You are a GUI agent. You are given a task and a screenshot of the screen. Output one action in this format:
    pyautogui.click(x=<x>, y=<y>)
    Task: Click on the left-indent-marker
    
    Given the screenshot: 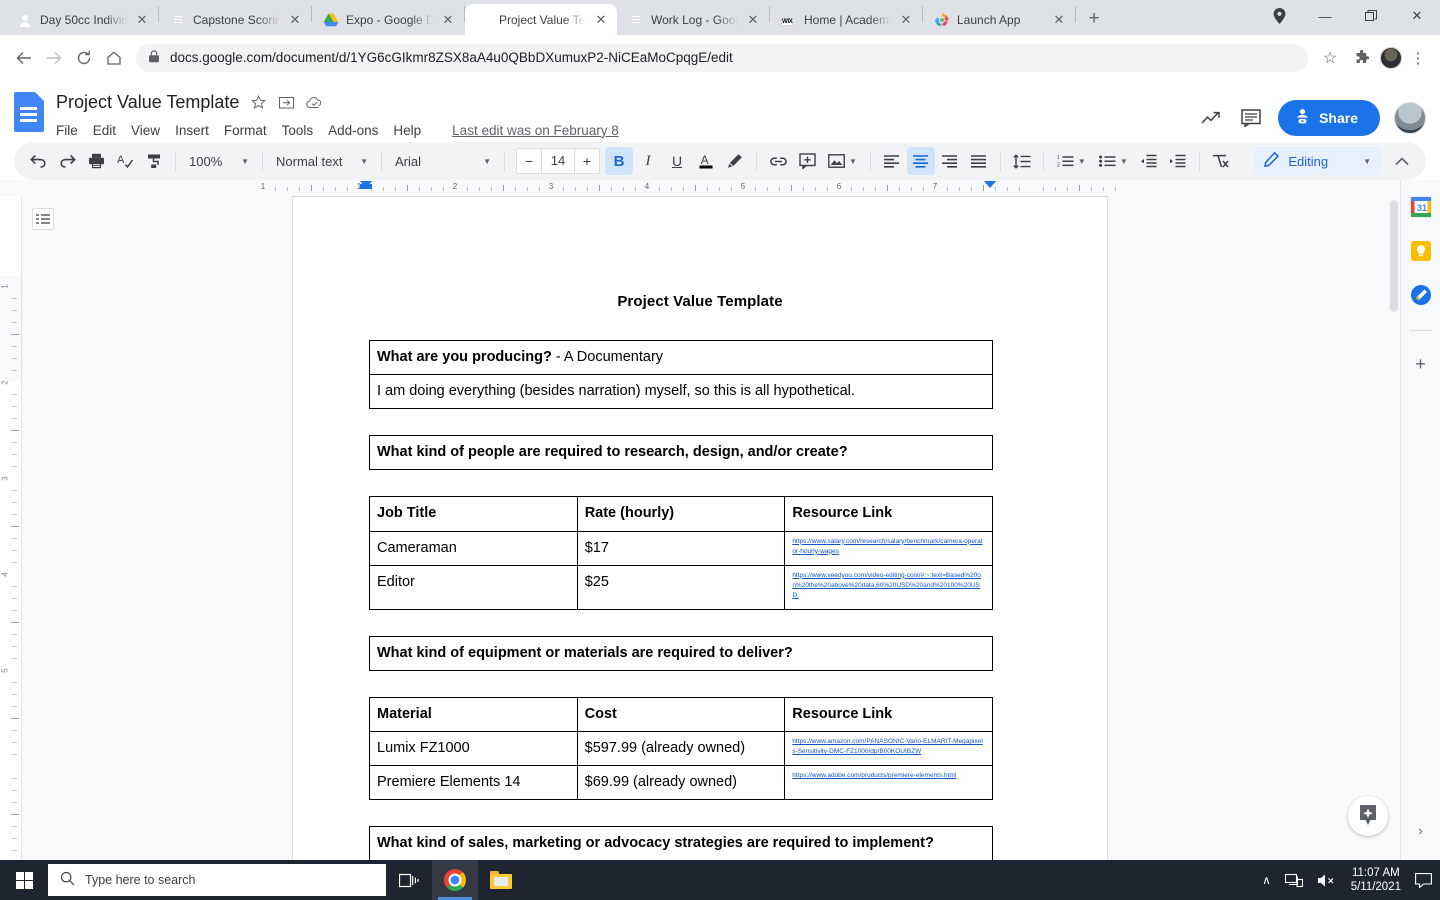 What is the action you would take?
    pyautogui.click(x=366, y=185)
    